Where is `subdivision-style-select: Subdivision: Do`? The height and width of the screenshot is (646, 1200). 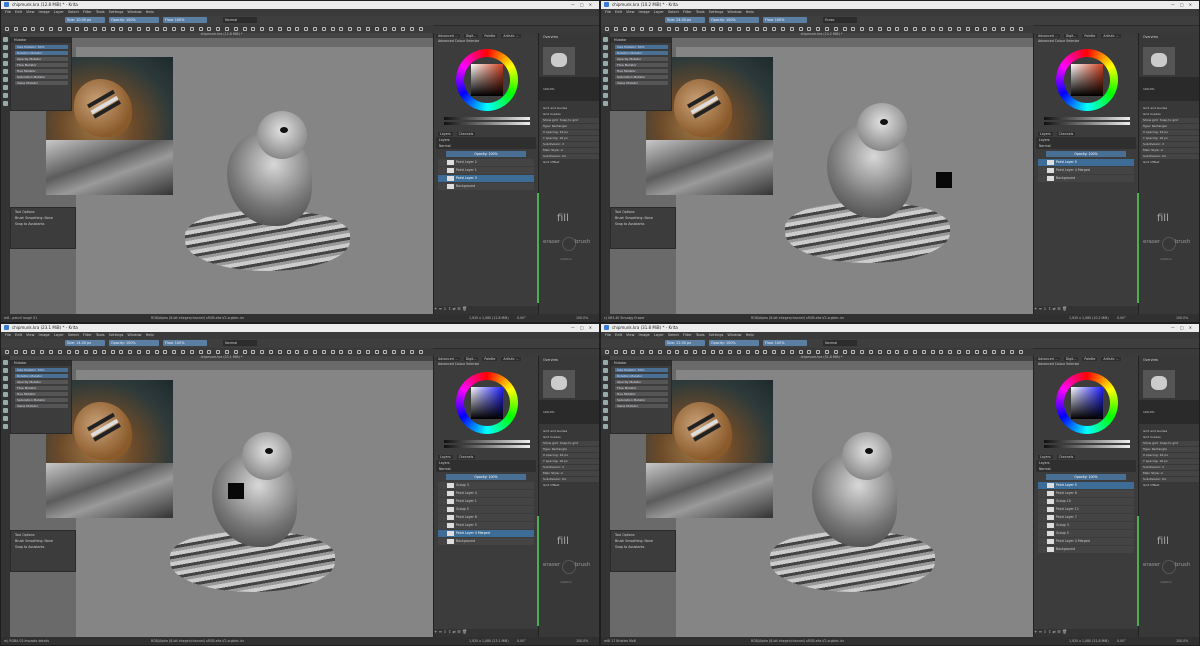 subdivision-style-select: Subdivision: Do is located at coordinates (1170, 156).